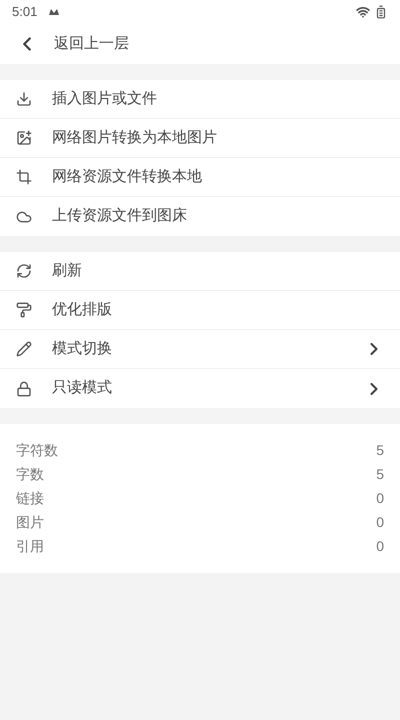 Image resolution: width=400 pixels, height=720 pixels. Describe the element at coordinates (25, 12) in the screenshot. I see `status-time: 5:01` at that location.